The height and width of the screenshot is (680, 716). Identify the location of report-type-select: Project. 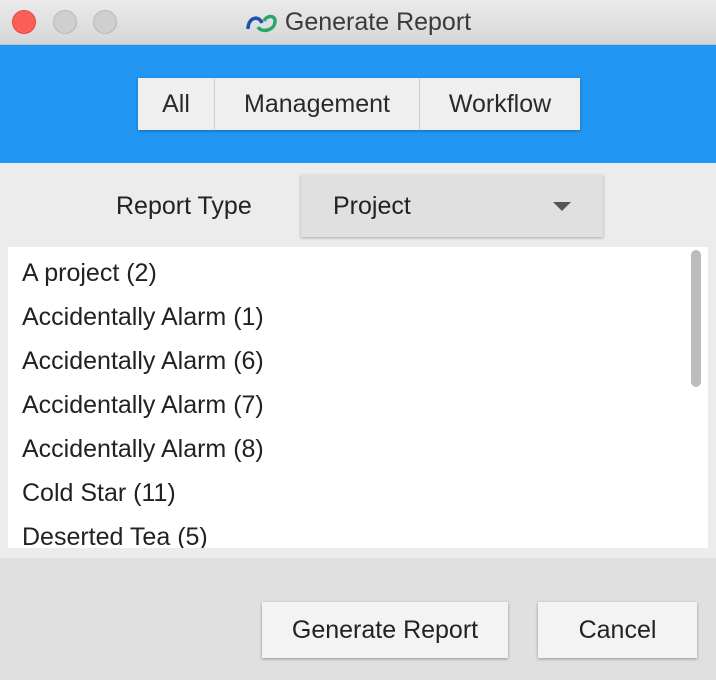
(452, 206).